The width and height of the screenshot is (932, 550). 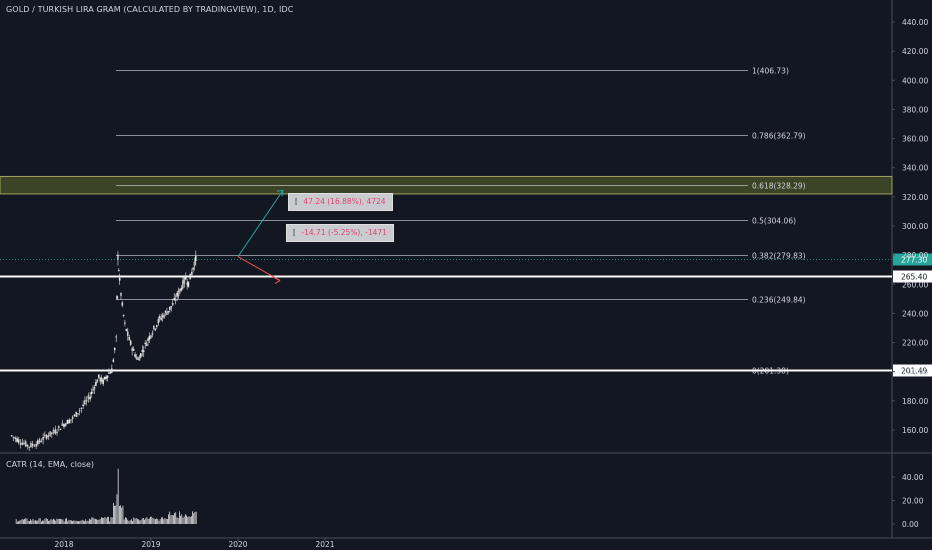 What do you see at coordinates (774, 221) in the screenshot?
I see `fib-level-label: 0.5(304.06)` at bounding box center [774, 221].